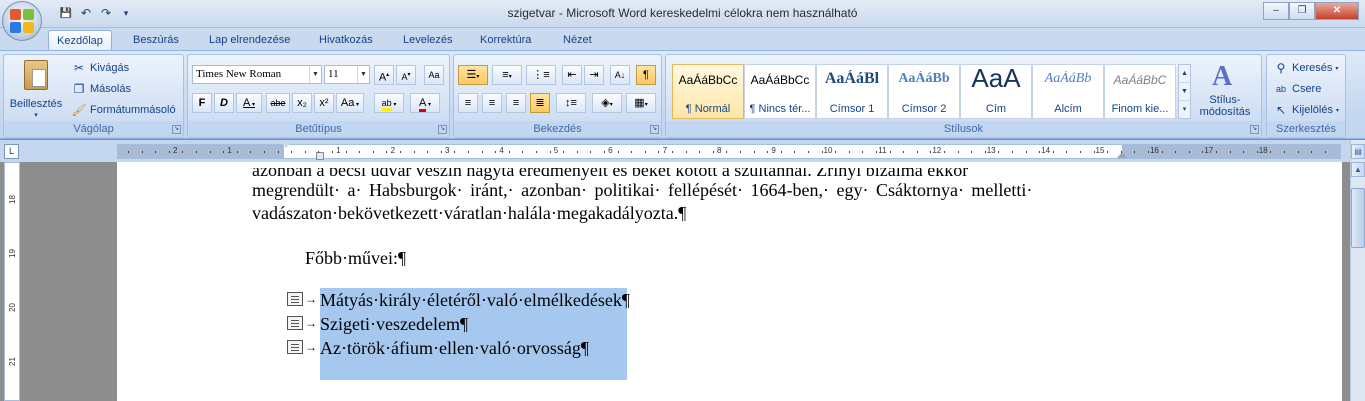  Describe the element at coordinates (249, 40) in the screenshot. I see `tab-lap-elrendezese: Lap elrendezése` at that location.